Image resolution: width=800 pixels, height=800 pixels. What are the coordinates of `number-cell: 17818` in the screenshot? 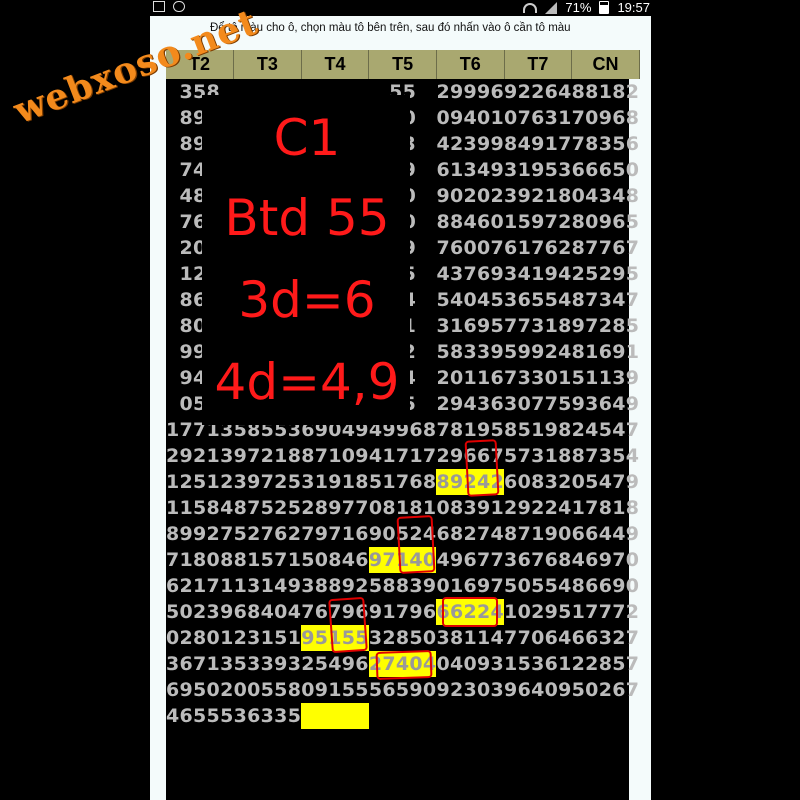 It's located at (606, 508).